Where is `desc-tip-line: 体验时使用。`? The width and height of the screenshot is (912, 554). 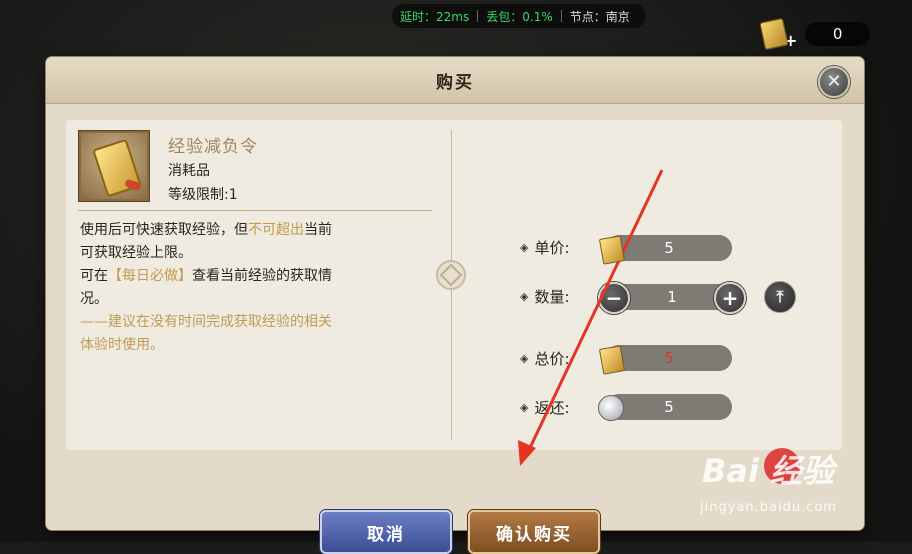 desc-tip-line: 体验时使用。 is located at coordinates (122, 345).